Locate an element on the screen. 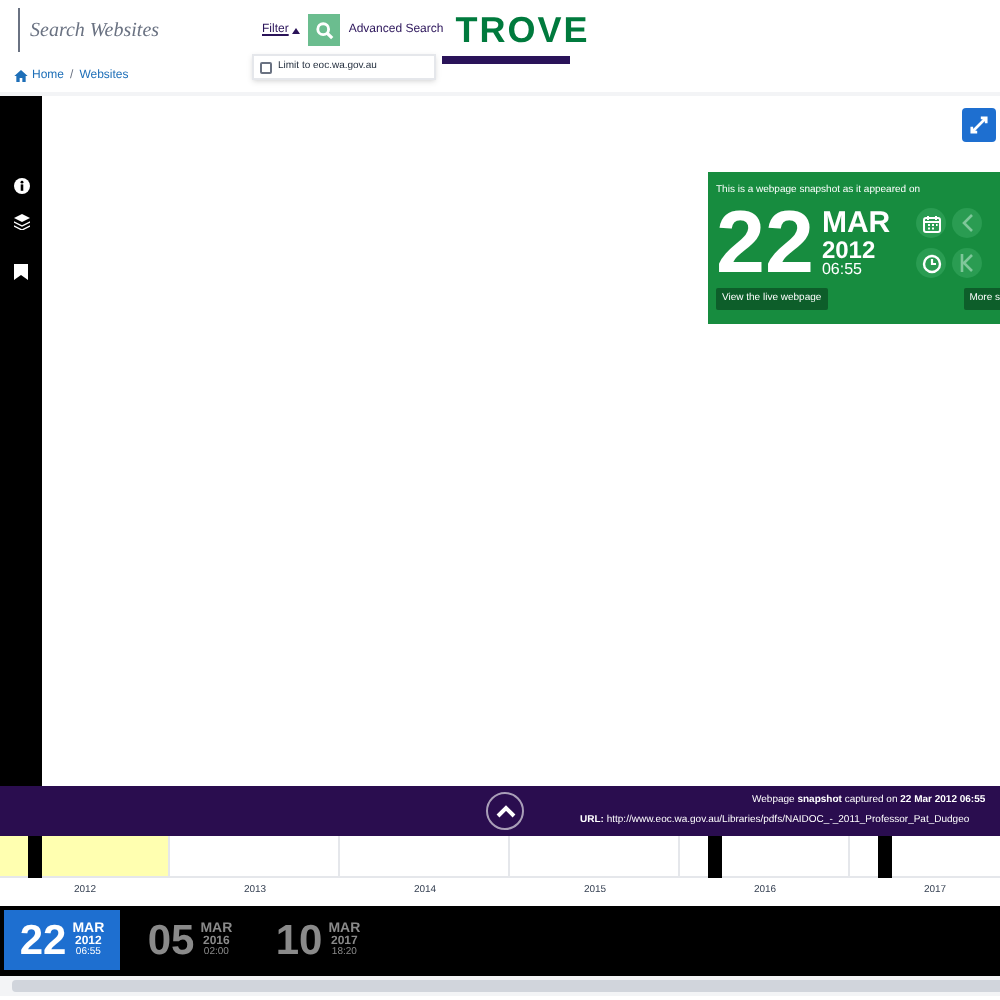 This screenshot has height=1000, width=1000. chevron-up-icon is located at coordinates (505, 811).